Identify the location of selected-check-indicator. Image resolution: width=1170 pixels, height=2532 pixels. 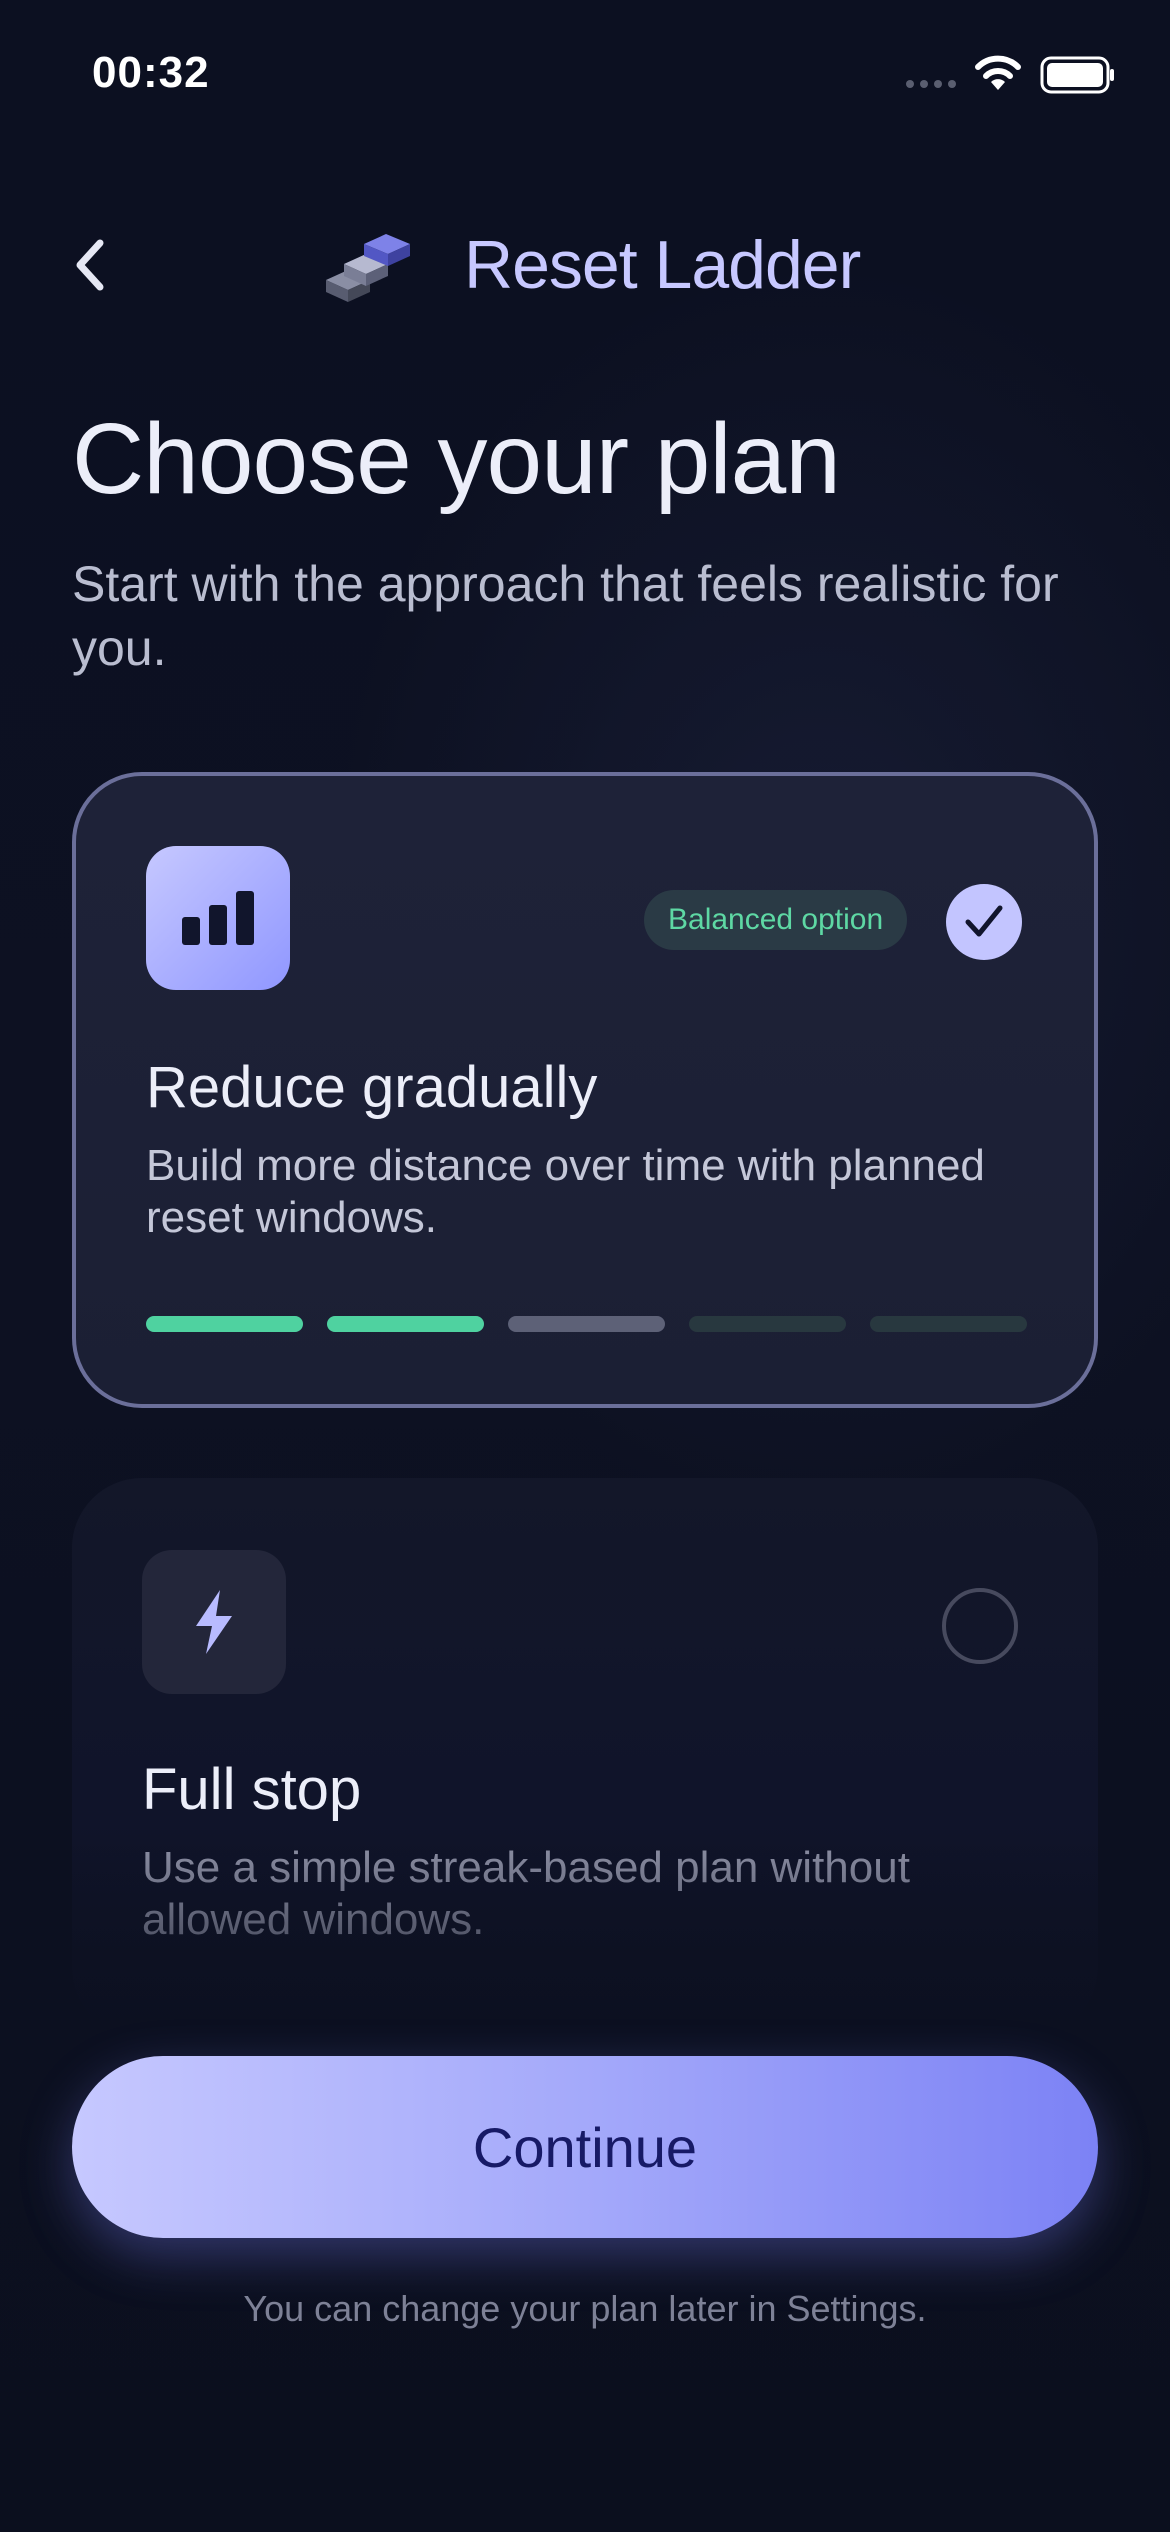
(984, 922).